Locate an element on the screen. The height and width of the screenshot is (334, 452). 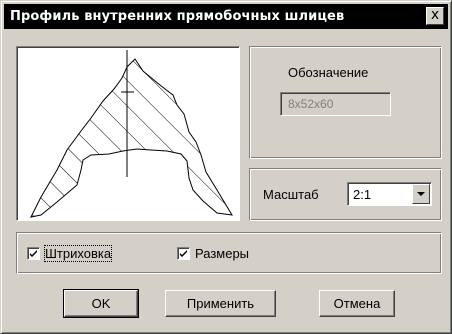
hatching-check-box is located at coordinates (33, 253).